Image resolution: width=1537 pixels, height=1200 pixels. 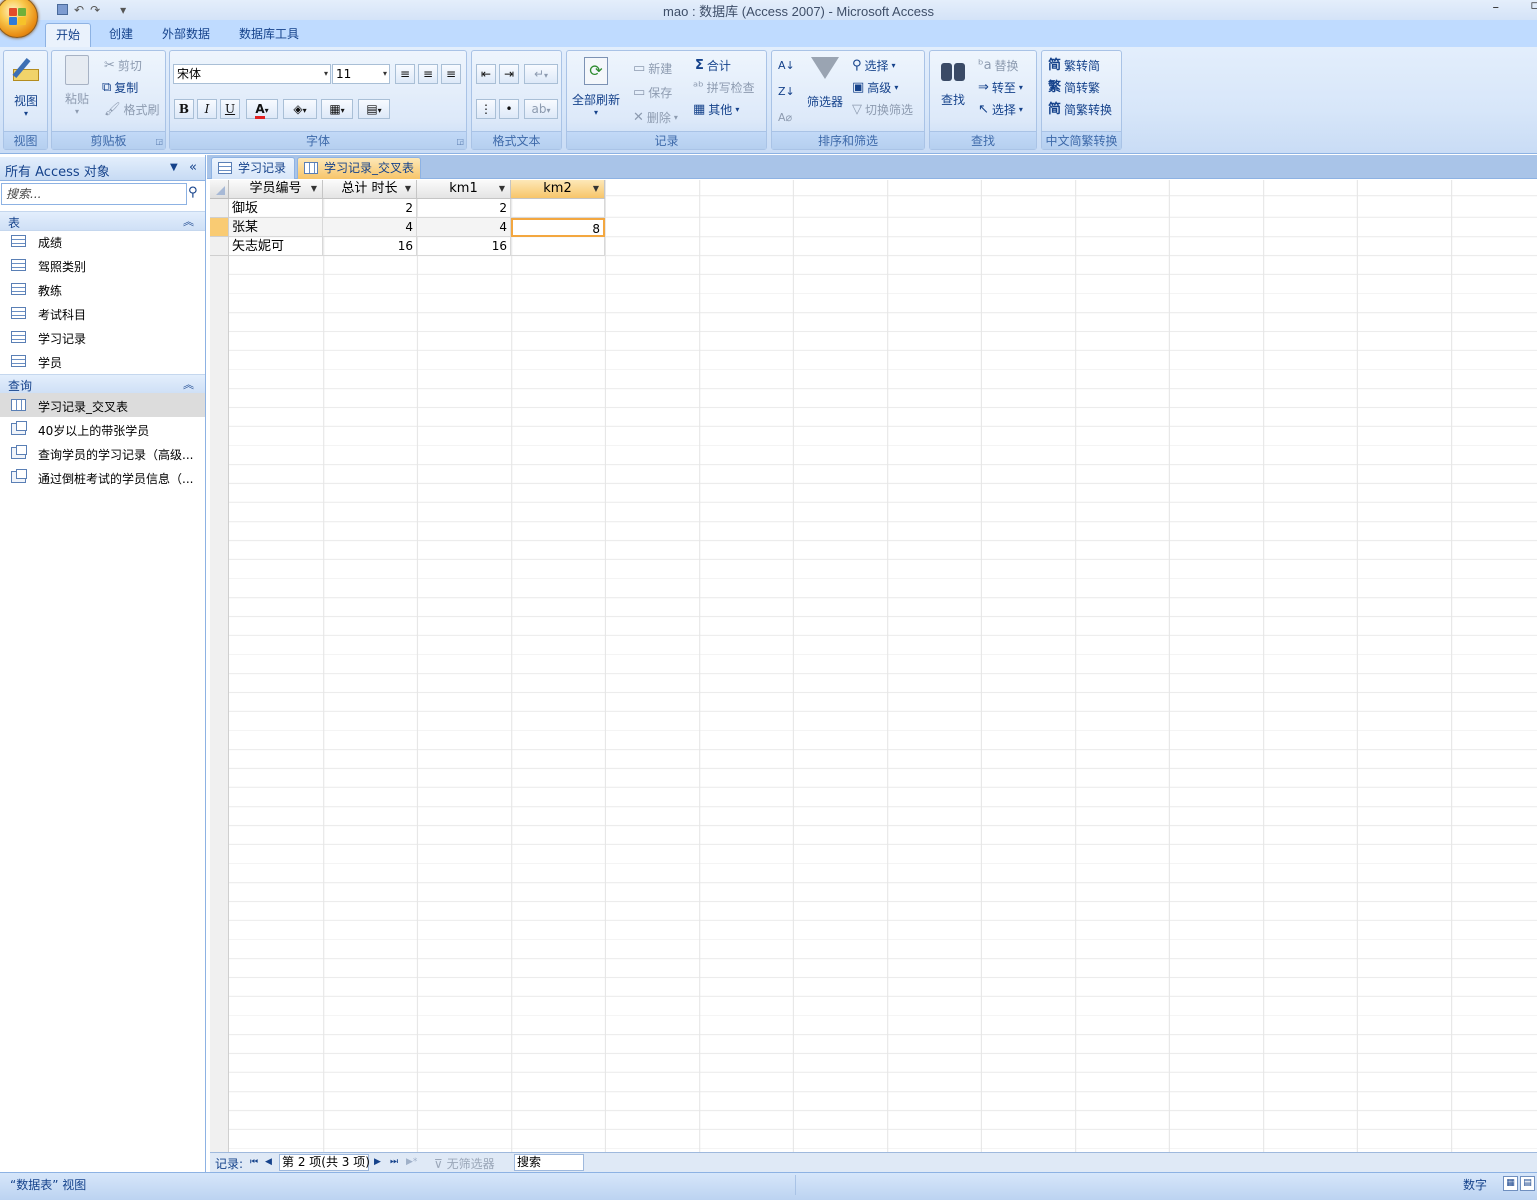 What do you see at coordinates (786, 91) in the screenshot?
I see `sort-descending-icon: Z↓` at bounding box center [786, 91].